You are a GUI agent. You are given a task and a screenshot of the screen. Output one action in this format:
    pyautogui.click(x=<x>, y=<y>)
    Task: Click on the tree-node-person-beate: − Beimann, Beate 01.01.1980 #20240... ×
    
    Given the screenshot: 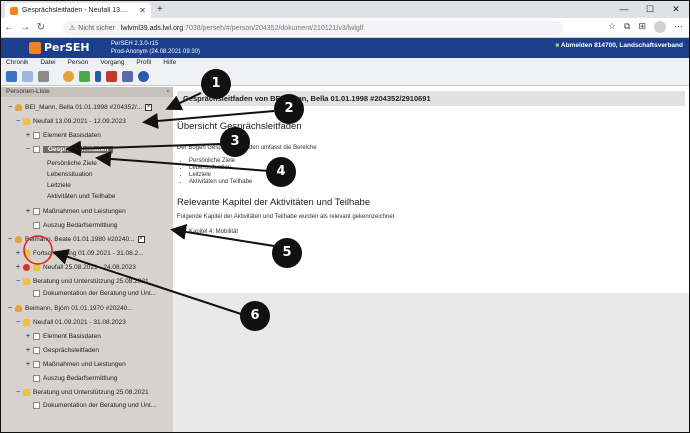 What is the action you would take?
    pyautogui.click(x=76, y=239)
    